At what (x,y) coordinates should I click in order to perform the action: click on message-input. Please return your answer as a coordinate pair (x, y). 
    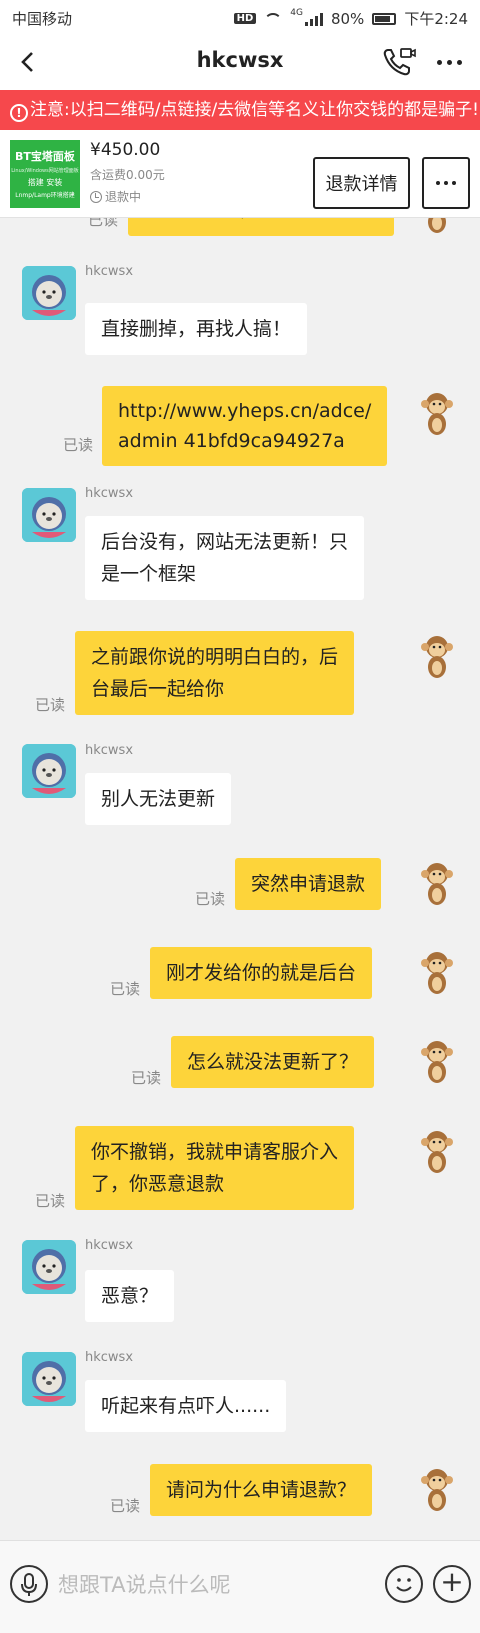
    Looking at the image, I should click on (208, 1585).